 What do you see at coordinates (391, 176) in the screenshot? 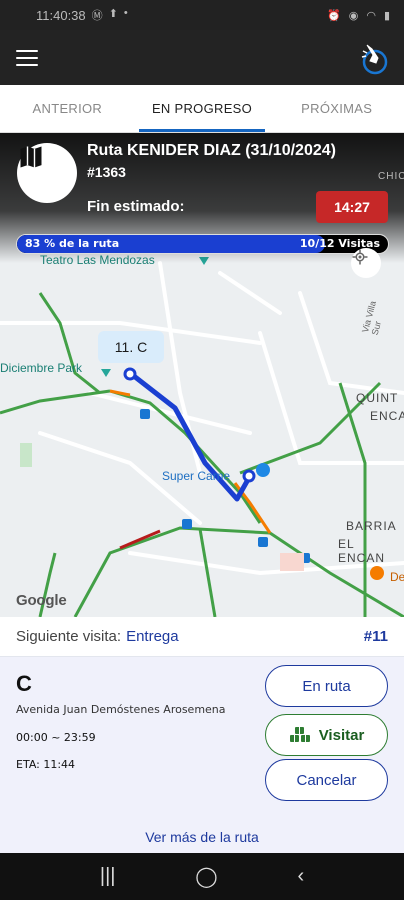
I see `map-label-chic: CHIC` at bounding box center [391, 176].